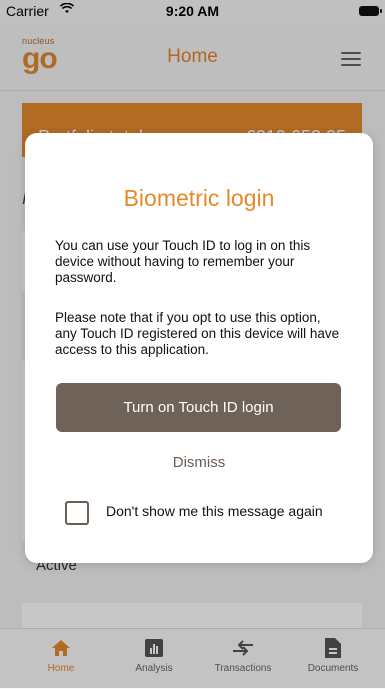 This screenshot has width=385, height=689. What do you see at coordinates (199, 198) in the screenshot?
I see `dialog-title: Biometric login` at bounding box center [199, 198].